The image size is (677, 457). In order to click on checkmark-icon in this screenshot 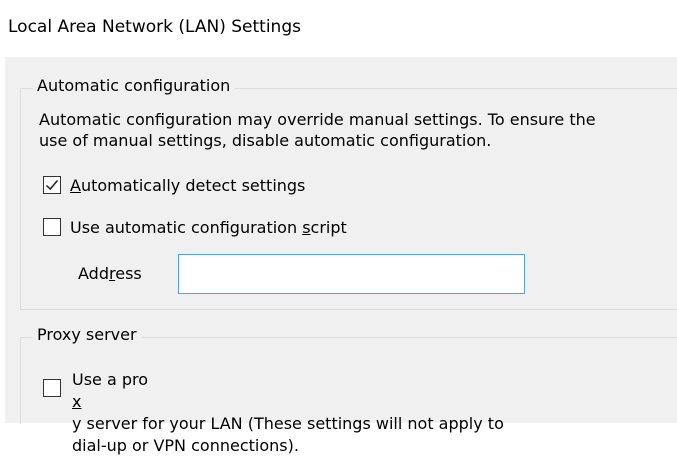, I will do `click(52, 185)`.